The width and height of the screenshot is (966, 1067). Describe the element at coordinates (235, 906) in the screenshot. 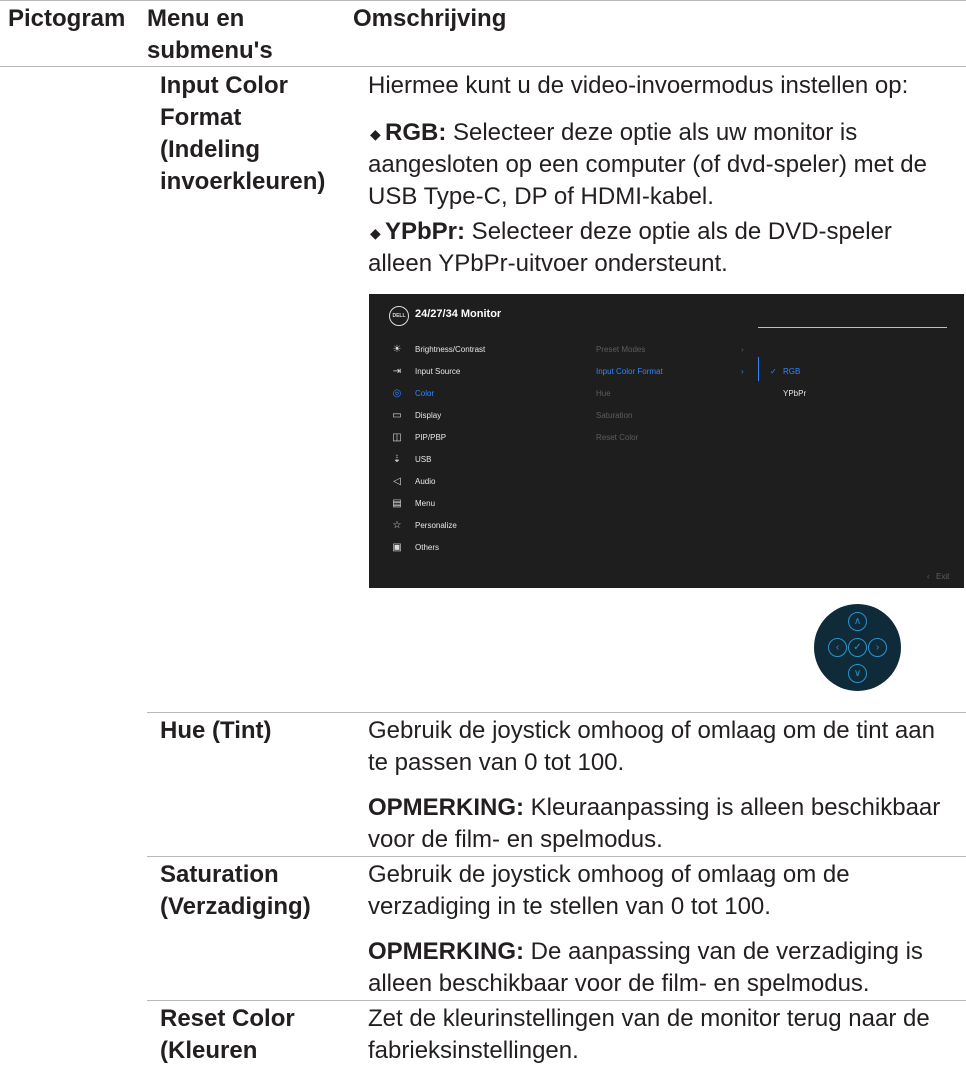

I see `menu-saturation-line2: (Verzadiging)` at that location.